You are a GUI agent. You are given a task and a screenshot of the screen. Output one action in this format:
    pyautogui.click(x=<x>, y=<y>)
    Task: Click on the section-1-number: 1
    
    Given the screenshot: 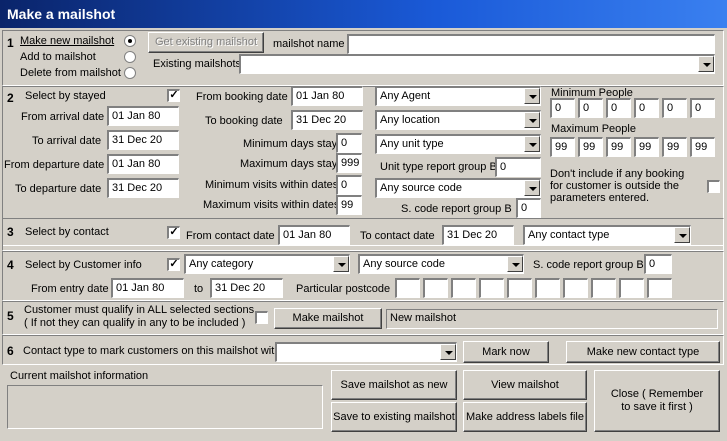 What is the action you would take?
    pyautogui.click(x=10, y=43)
    